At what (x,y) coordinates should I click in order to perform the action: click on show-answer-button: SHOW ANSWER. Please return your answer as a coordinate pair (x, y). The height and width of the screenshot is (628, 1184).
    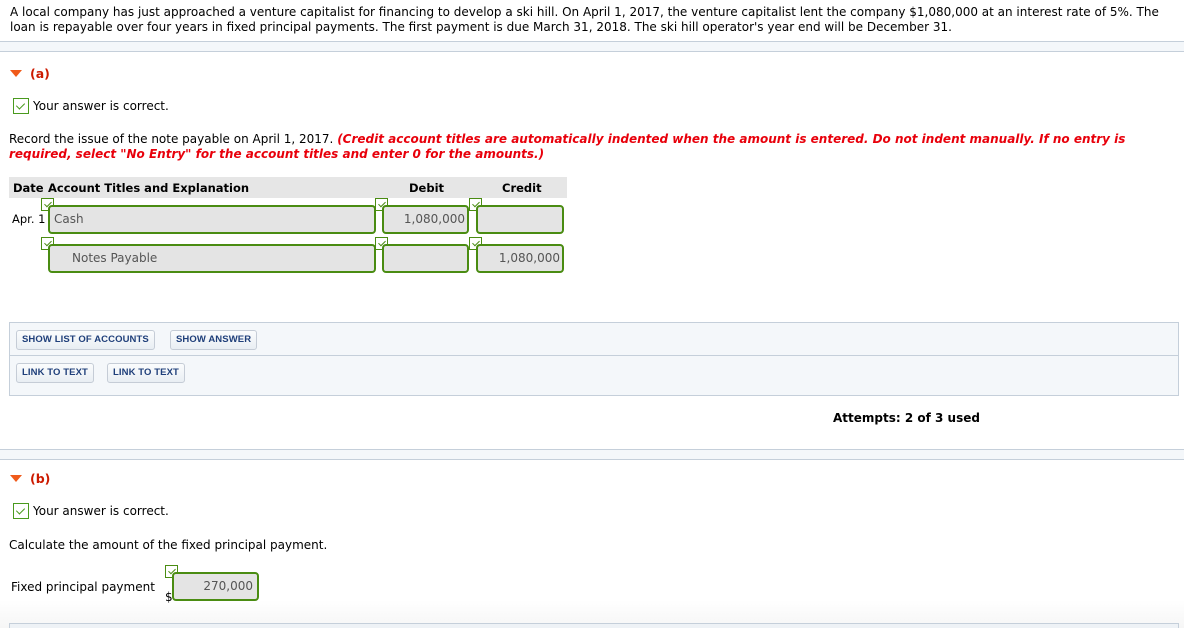
    Looking at the image, I should click on (214, 340).